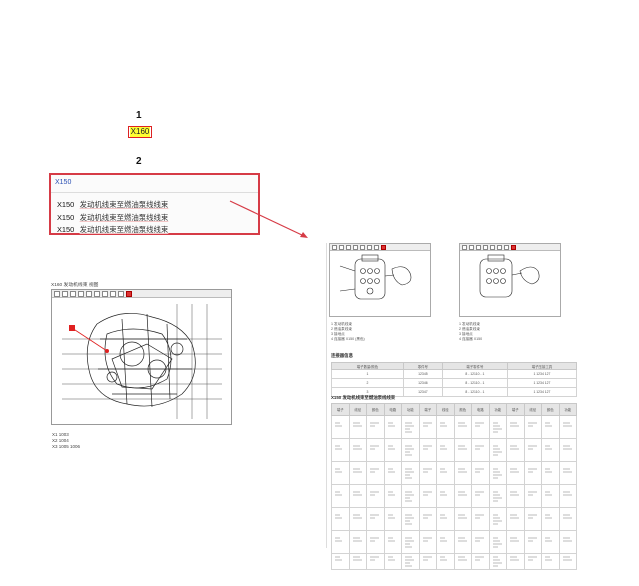 This screenshot has width=639, height=586. Describe the element at coordinates (363, 397) in the screenshot. I see `table2-title: X150 发动机线束至燃油泵线线束` at that location.